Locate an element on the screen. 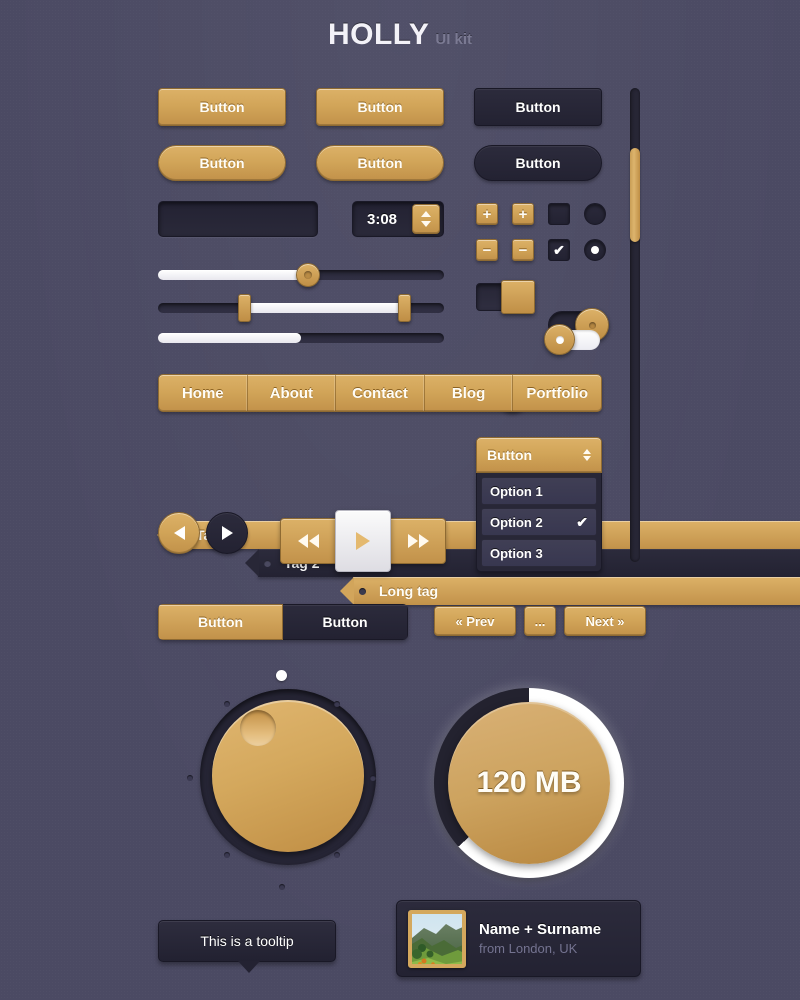 The height and width of the screenshot is (1000, 800). media-transport is located at coordinates (363, 541).